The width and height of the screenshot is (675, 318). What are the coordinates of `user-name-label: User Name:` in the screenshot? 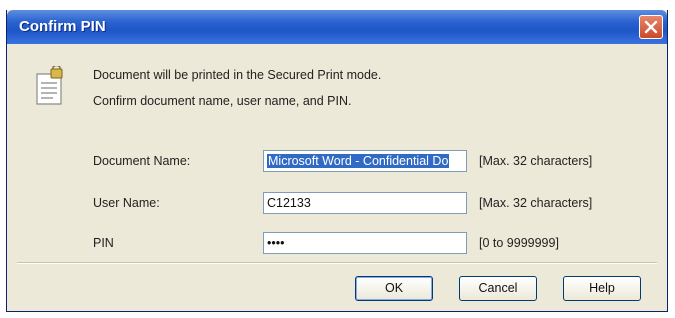 It's located at (126, 203).